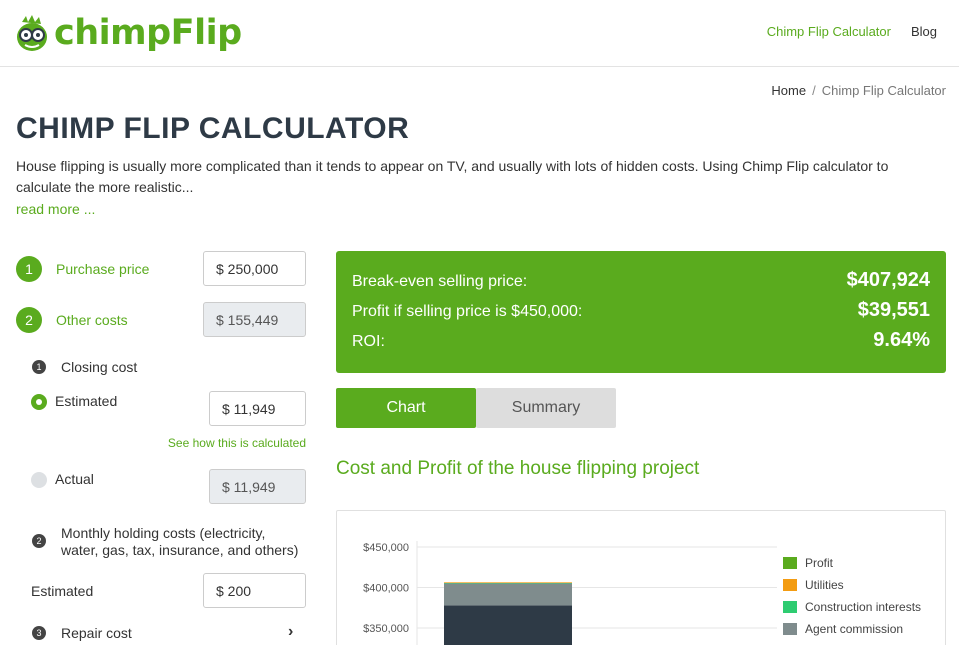 The image size is (959, 645). I want to click on legend-label: Agent commission, so click(854, 629).